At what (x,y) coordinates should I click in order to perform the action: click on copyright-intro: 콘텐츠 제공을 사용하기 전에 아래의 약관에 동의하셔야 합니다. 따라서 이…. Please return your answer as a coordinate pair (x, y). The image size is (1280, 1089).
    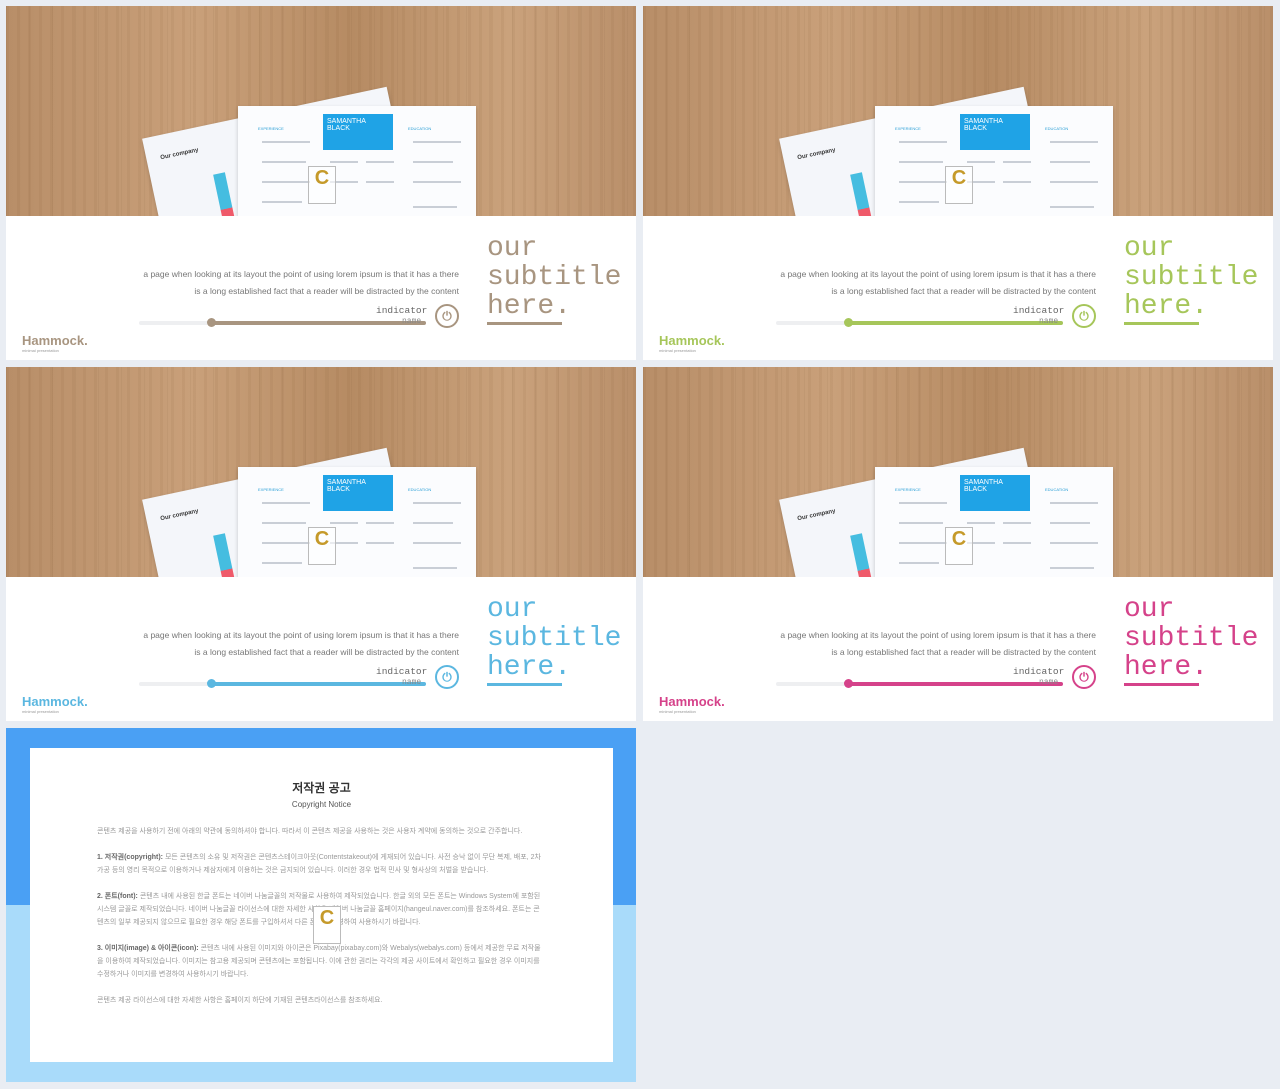
    Looking at the image, I should click on (310, 831).